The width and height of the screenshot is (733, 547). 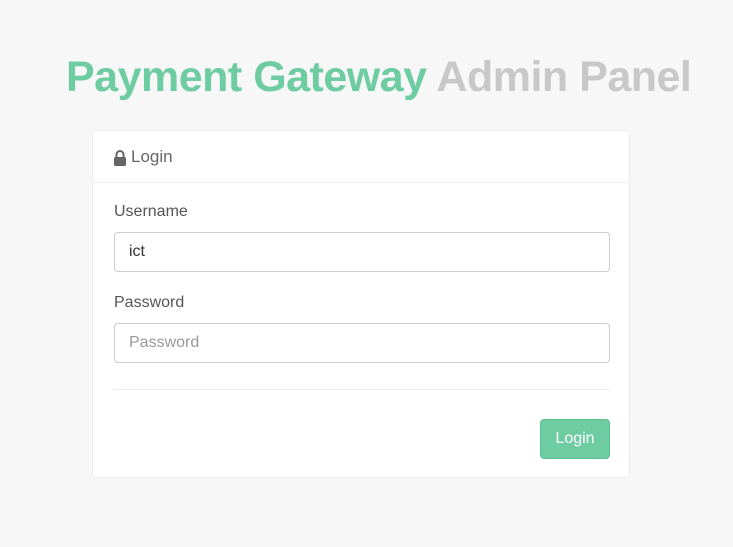 What do you see at coordinates (120, 158) in the screenshot?
I see `lock-icon` at bounding box center [120, 158].